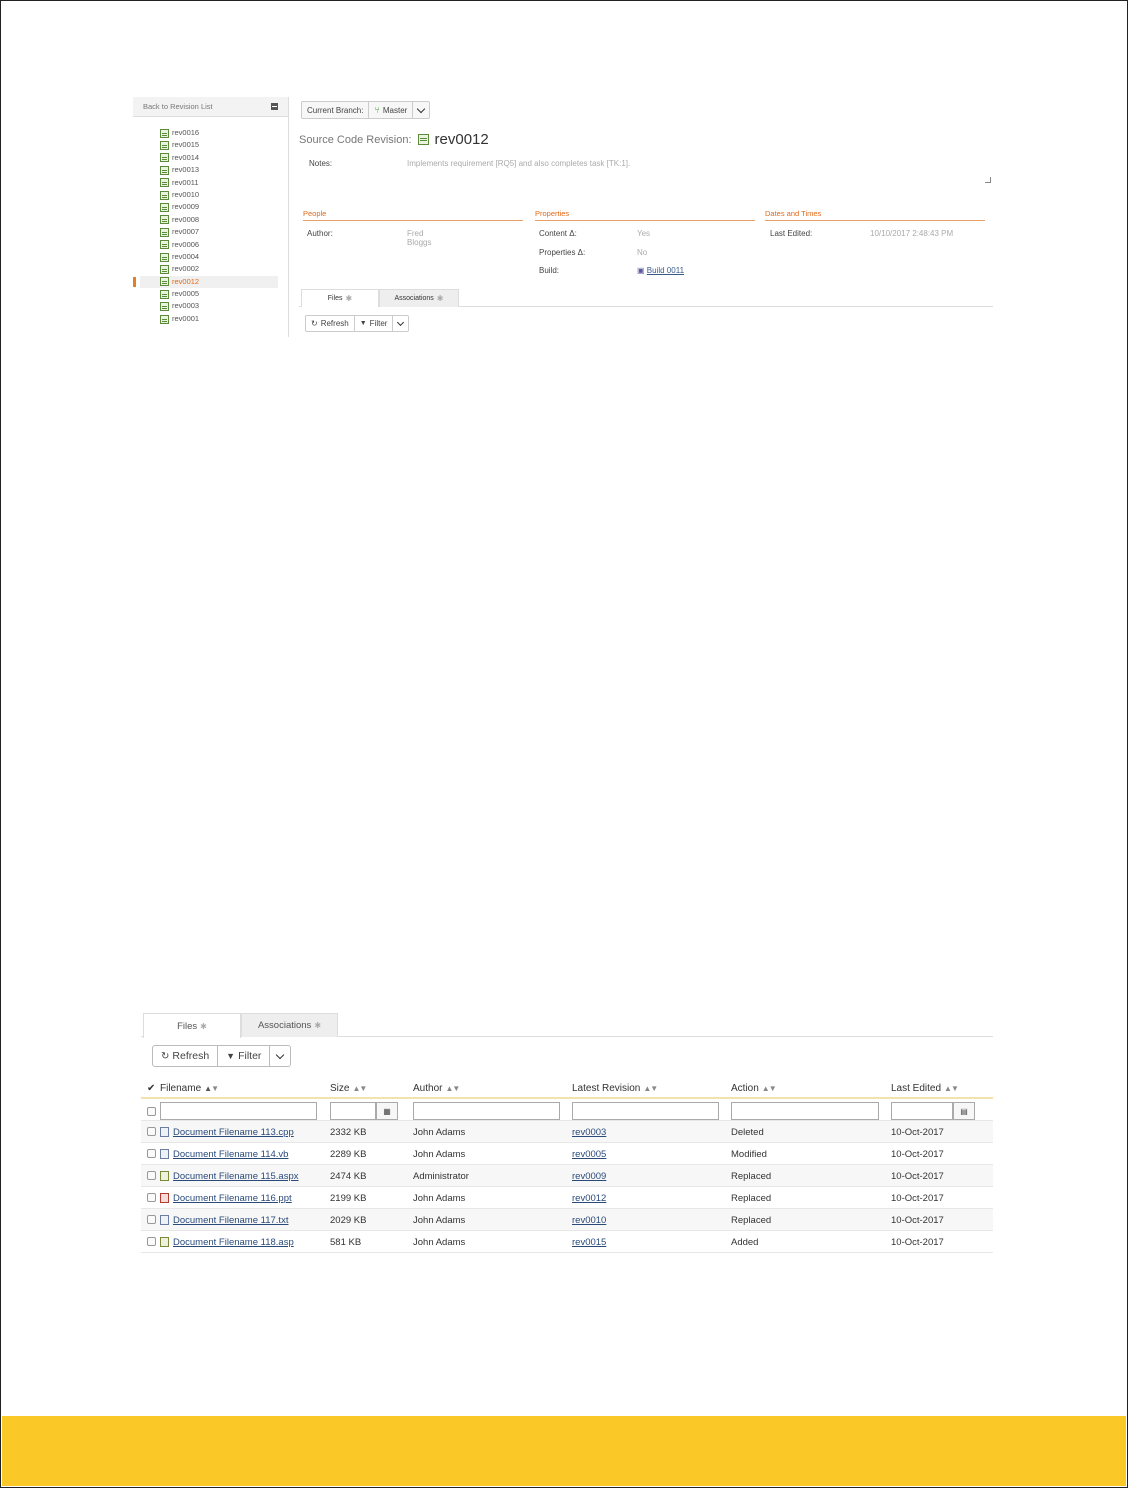 The height and width of the screenshot is (1488, 1128). What do you see at coordinates (238, 1111) in the screenshot?
I see `filename-filter-input` at bounding box center [238, 1111].